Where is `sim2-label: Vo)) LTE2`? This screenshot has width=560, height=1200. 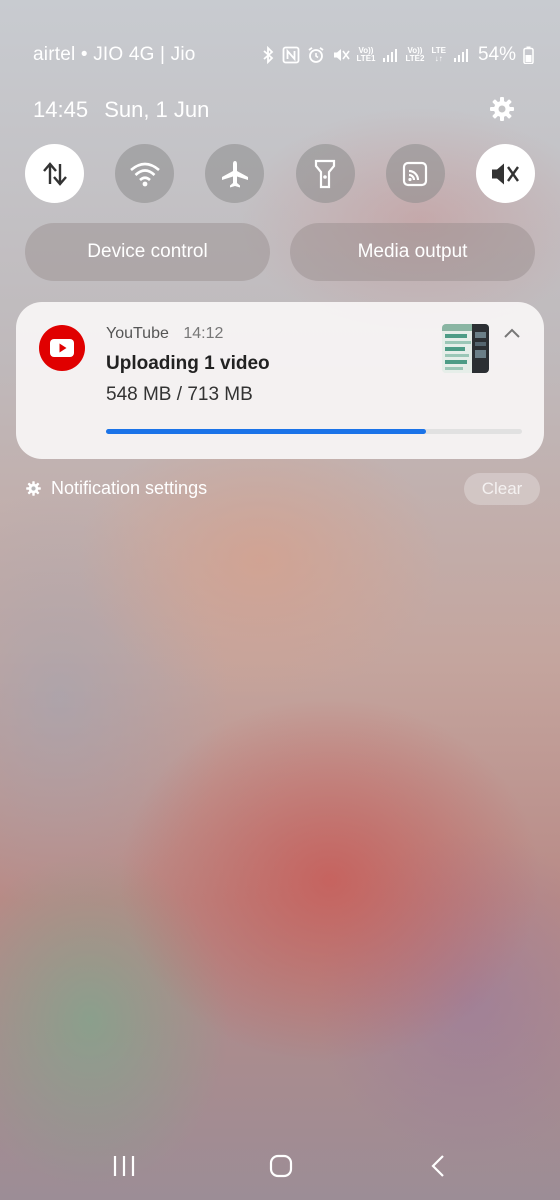 sim2-label: Vo)) LTE2 is located at coordinates (415, 54).